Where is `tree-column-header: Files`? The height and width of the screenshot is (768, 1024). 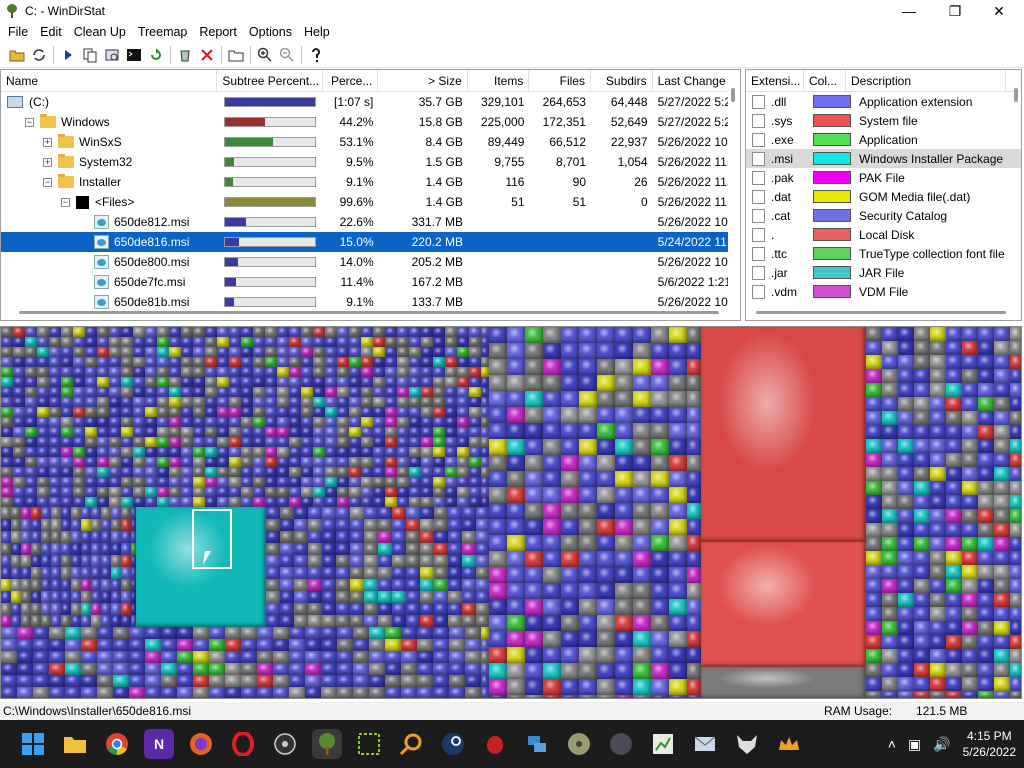
tree-column-header: Files is located at coordinates (560, 81).